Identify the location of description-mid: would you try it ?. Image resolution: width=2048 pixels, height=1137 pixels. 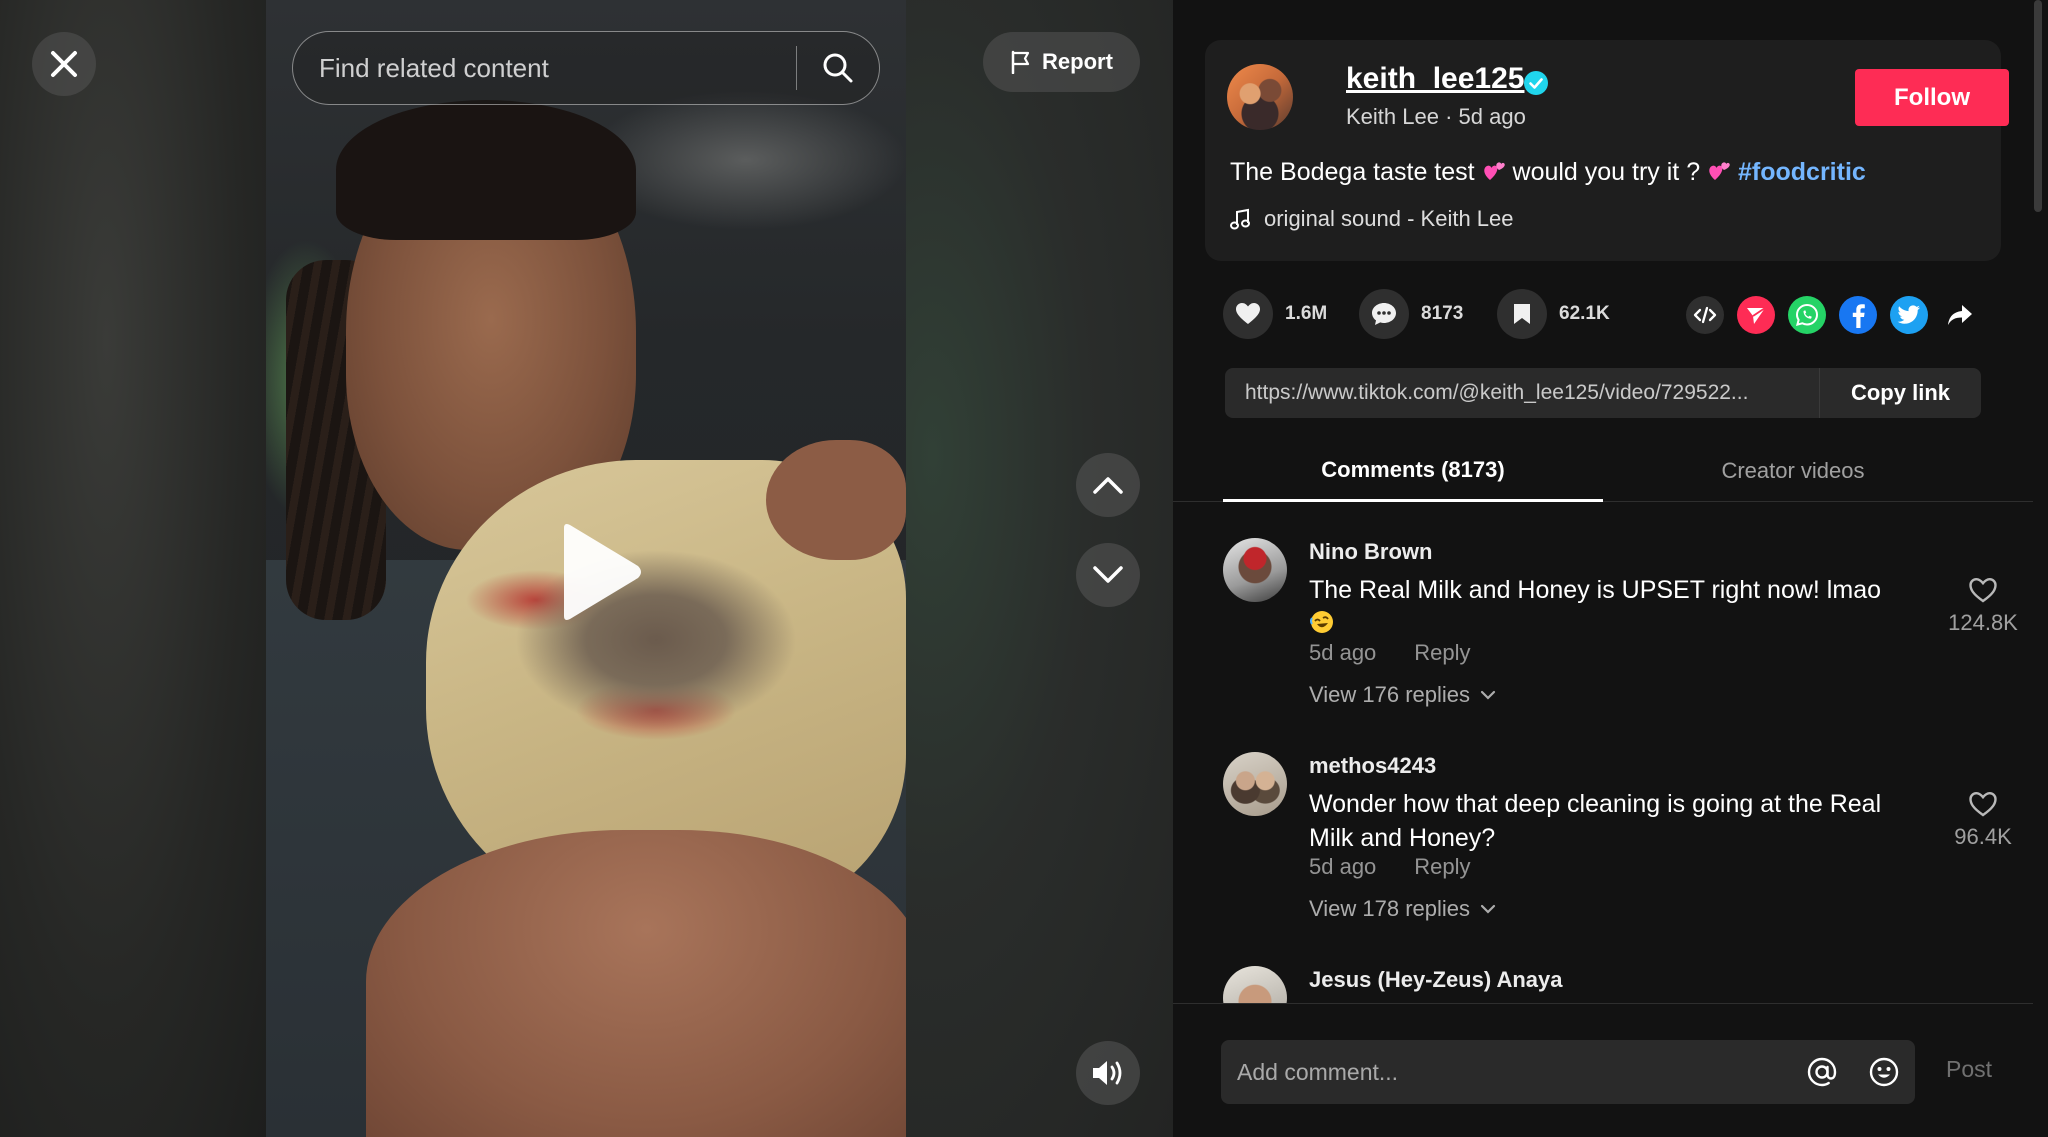
(1606, 172).